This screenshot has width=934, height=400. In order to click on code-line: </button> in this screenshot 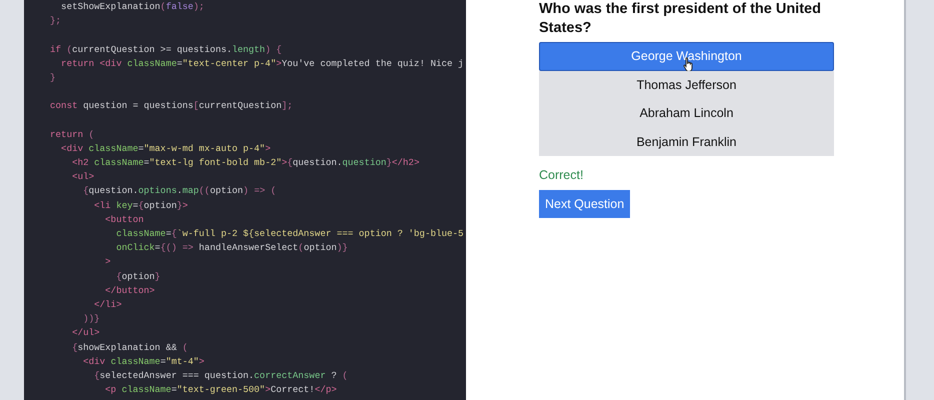, I will do `click(129, 290)`.